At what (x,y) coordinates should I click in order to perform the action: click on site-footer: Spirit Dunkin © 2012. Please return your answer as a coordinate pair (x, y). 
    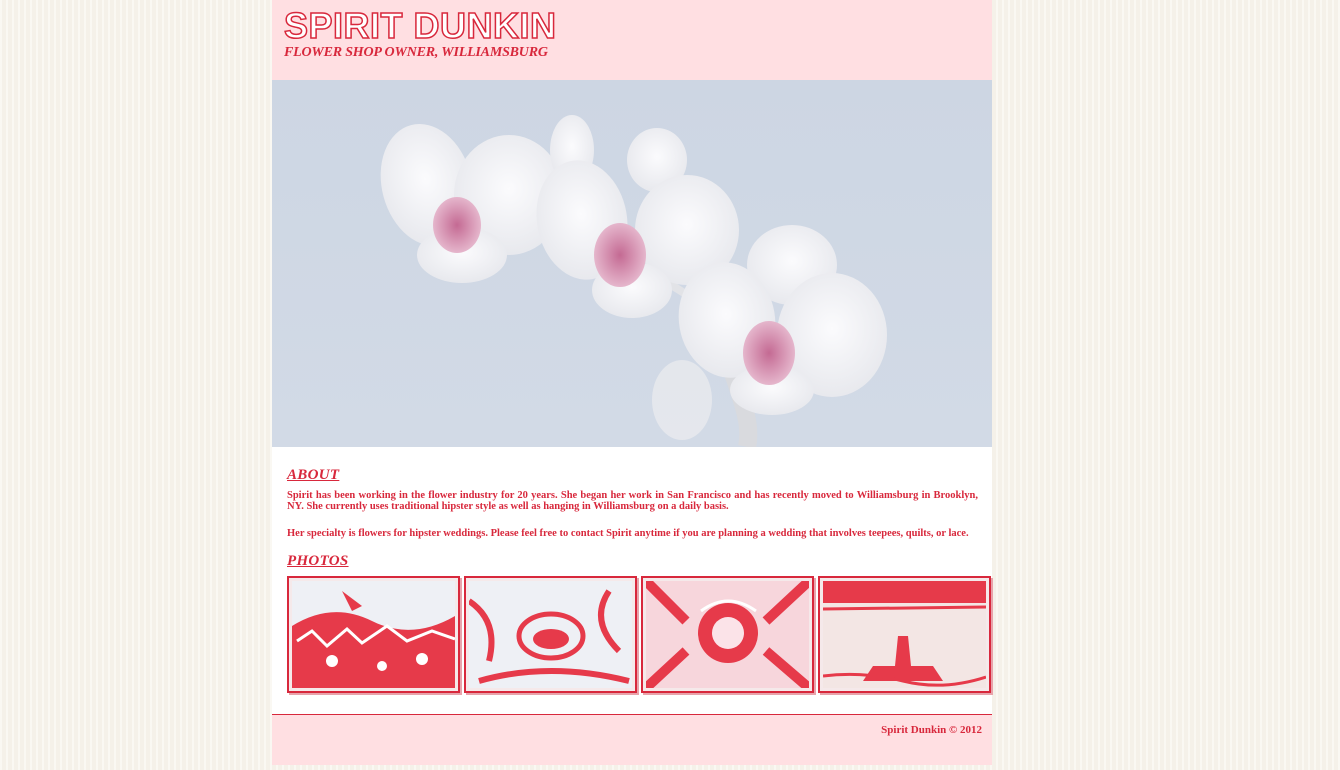
    Looking at the image, I should click on (632, 739).